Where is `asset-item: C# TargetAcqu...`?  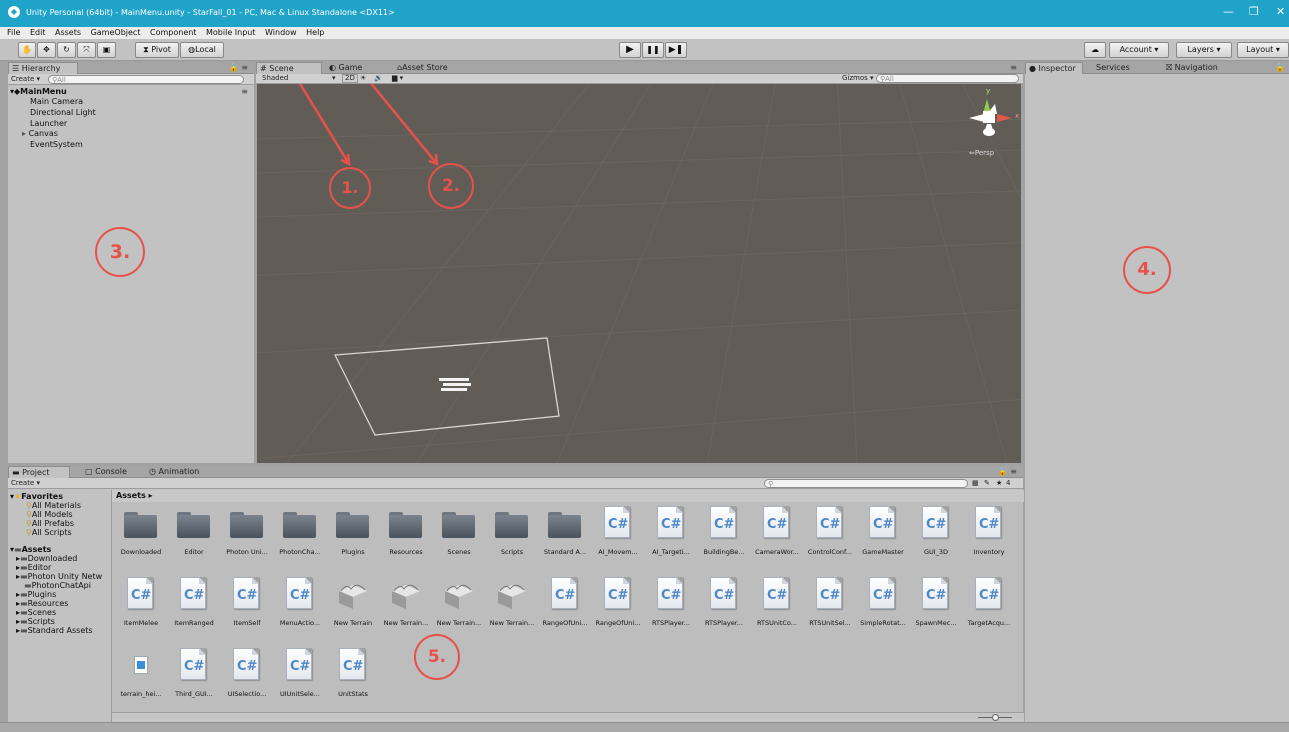
asset-item: C# TargetAcqu... is located at coordinates (989, 612).